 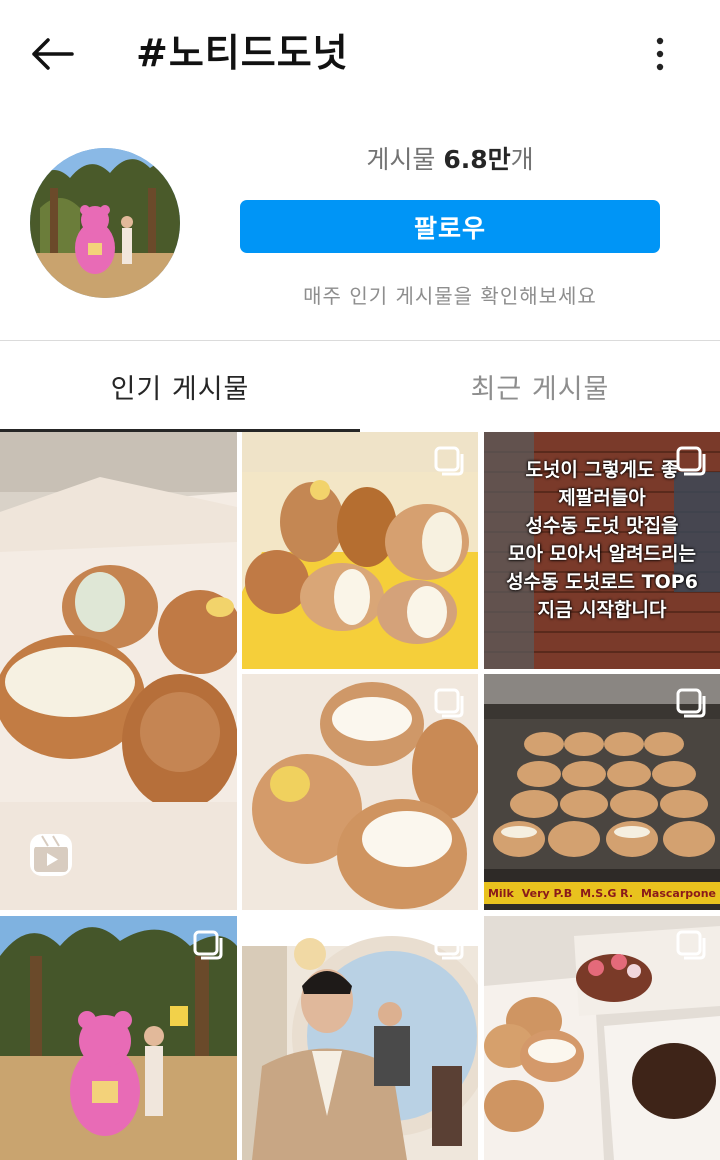 What do you see at coordinates (51, 855) in the screenshot?
I see `reels-icon` at bounding box center [51, 855].